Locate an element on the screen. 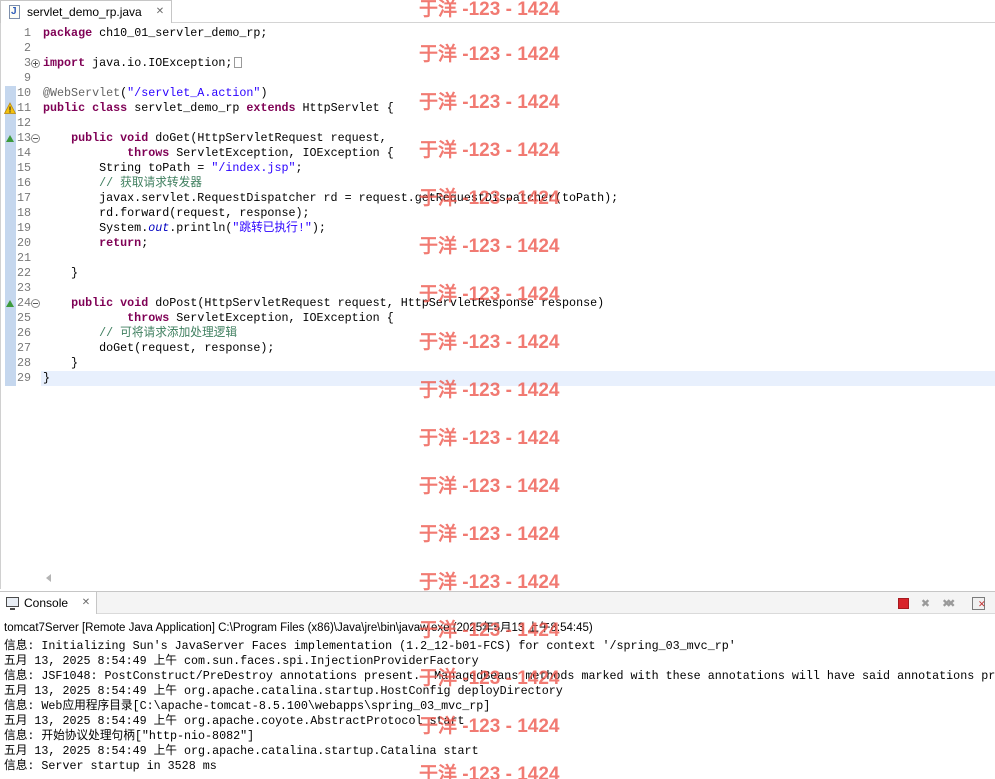  code-token: // 可将请求添加处理逻辑 is located at coordinates (168, 333).